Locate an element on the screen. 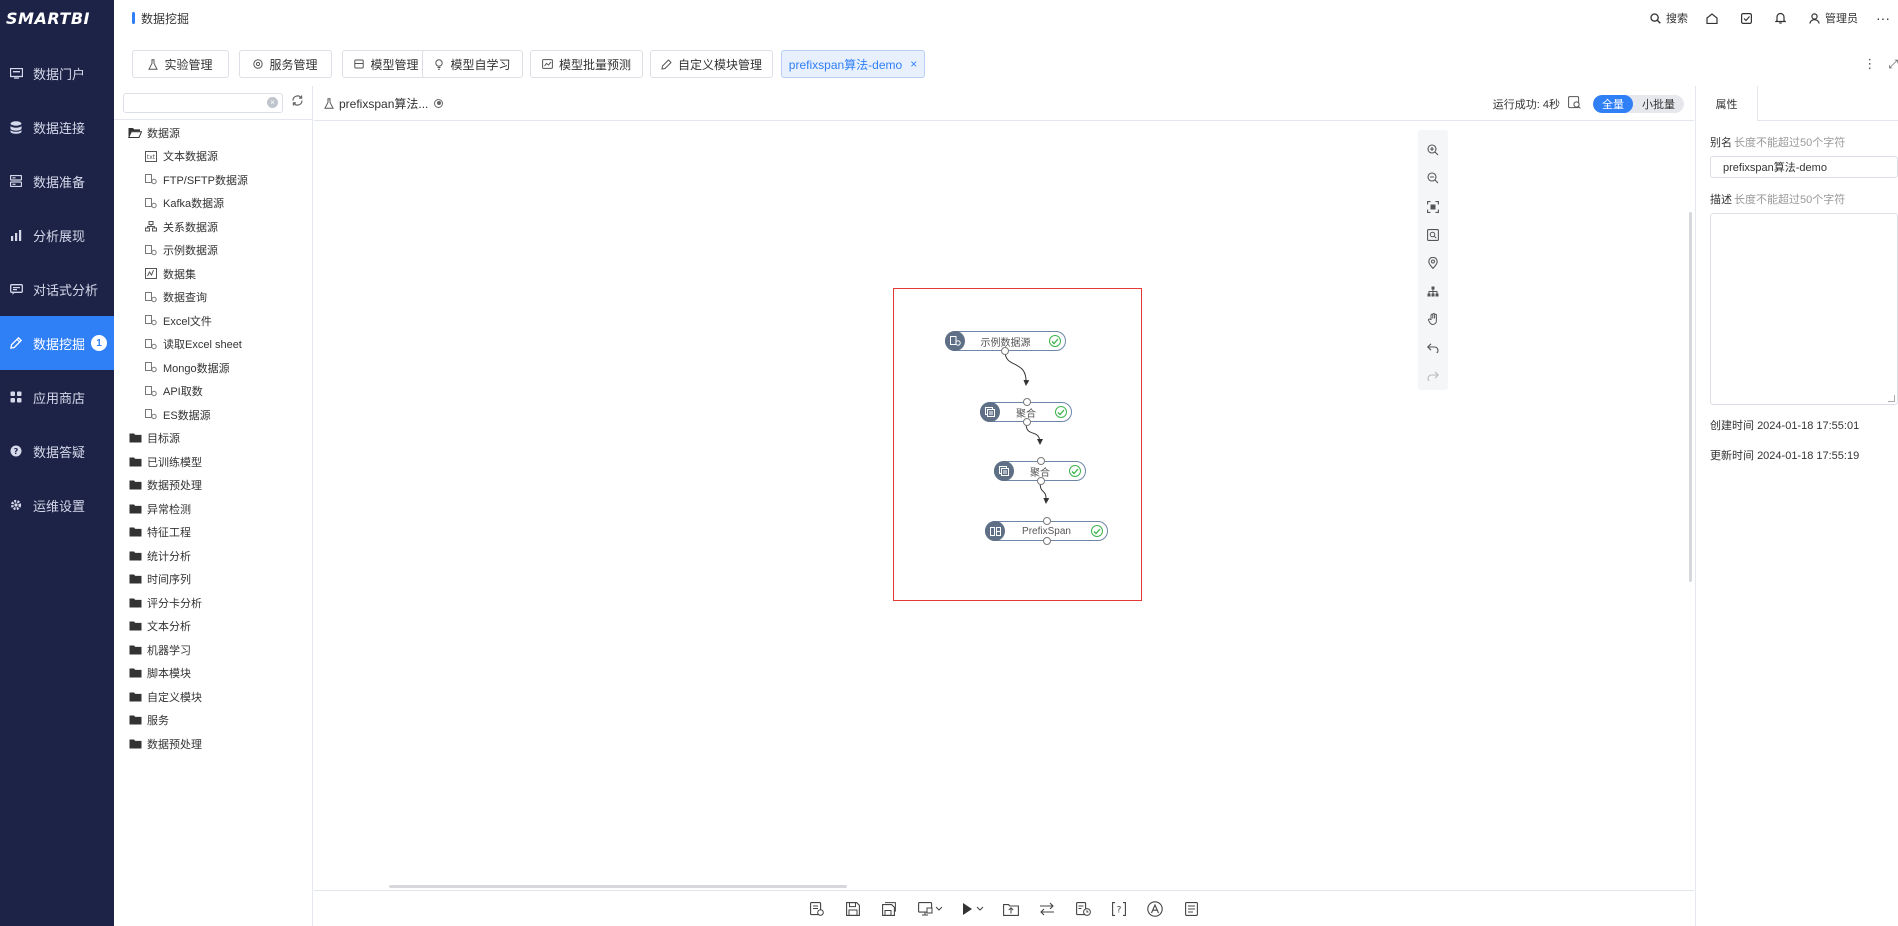  tree-item: 示例数据源 is located at coordinates (213, 251).